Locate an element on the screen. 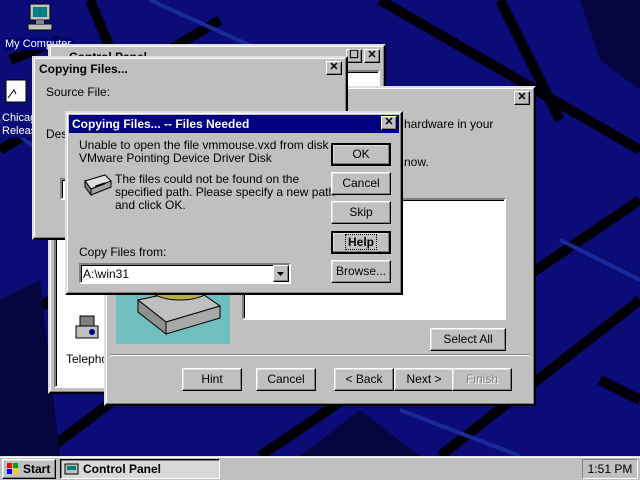 The image size is (640, 480). start-label: Start is located at coordinates (37, 469).